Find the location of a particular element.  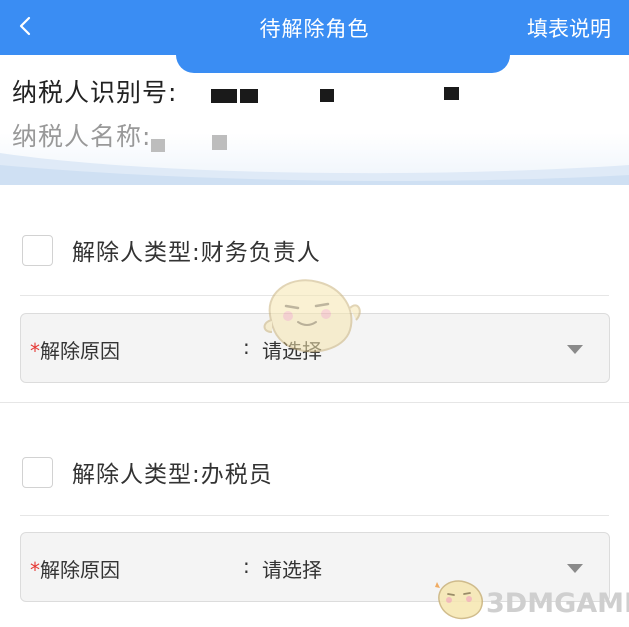

role-type-label: 解除人类型:办税员 is located at coordinates (172, 475).